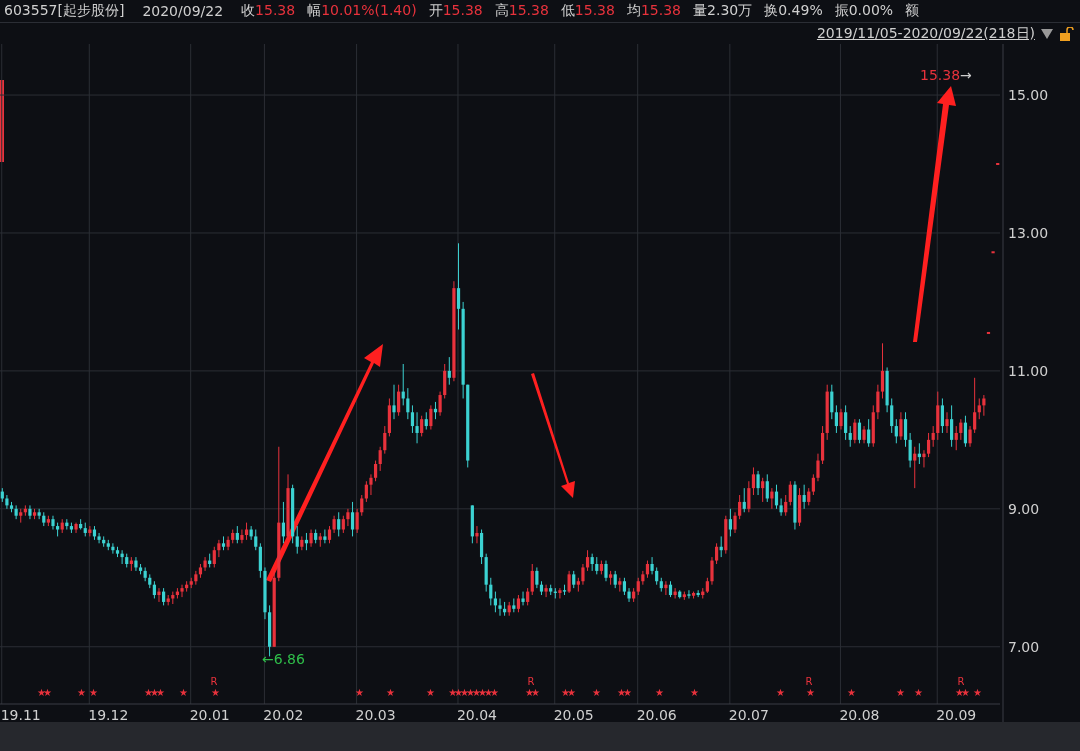 The width and height of the screenshot is (1080, 751). What do you see at coordinates (946, 75) in the screenshot?
I see `high-price-label: 15.38→` at bounding box center [946, 75].